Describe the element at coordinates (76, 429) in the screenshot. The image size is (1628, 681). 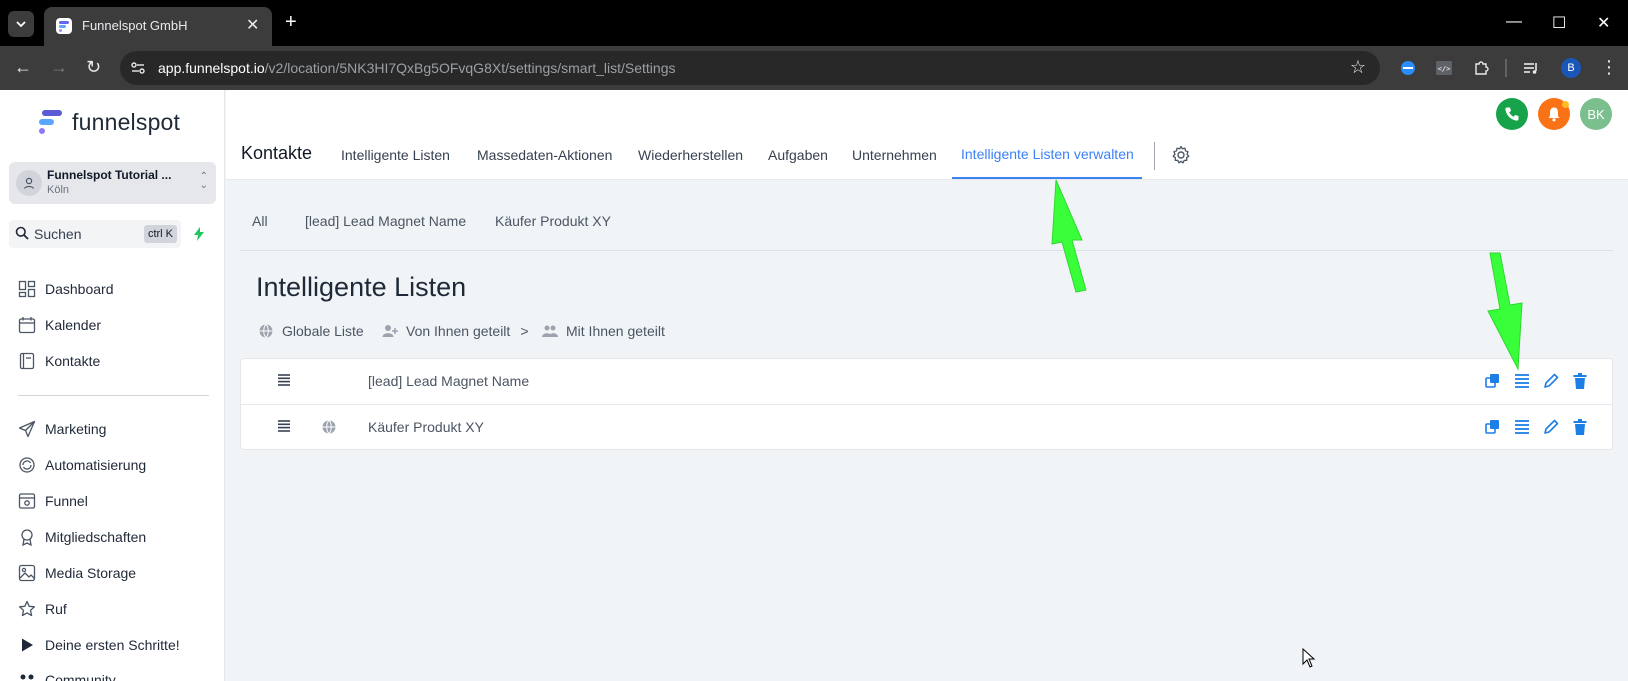
I see `sidebar-item-label: Marketing` at that location.